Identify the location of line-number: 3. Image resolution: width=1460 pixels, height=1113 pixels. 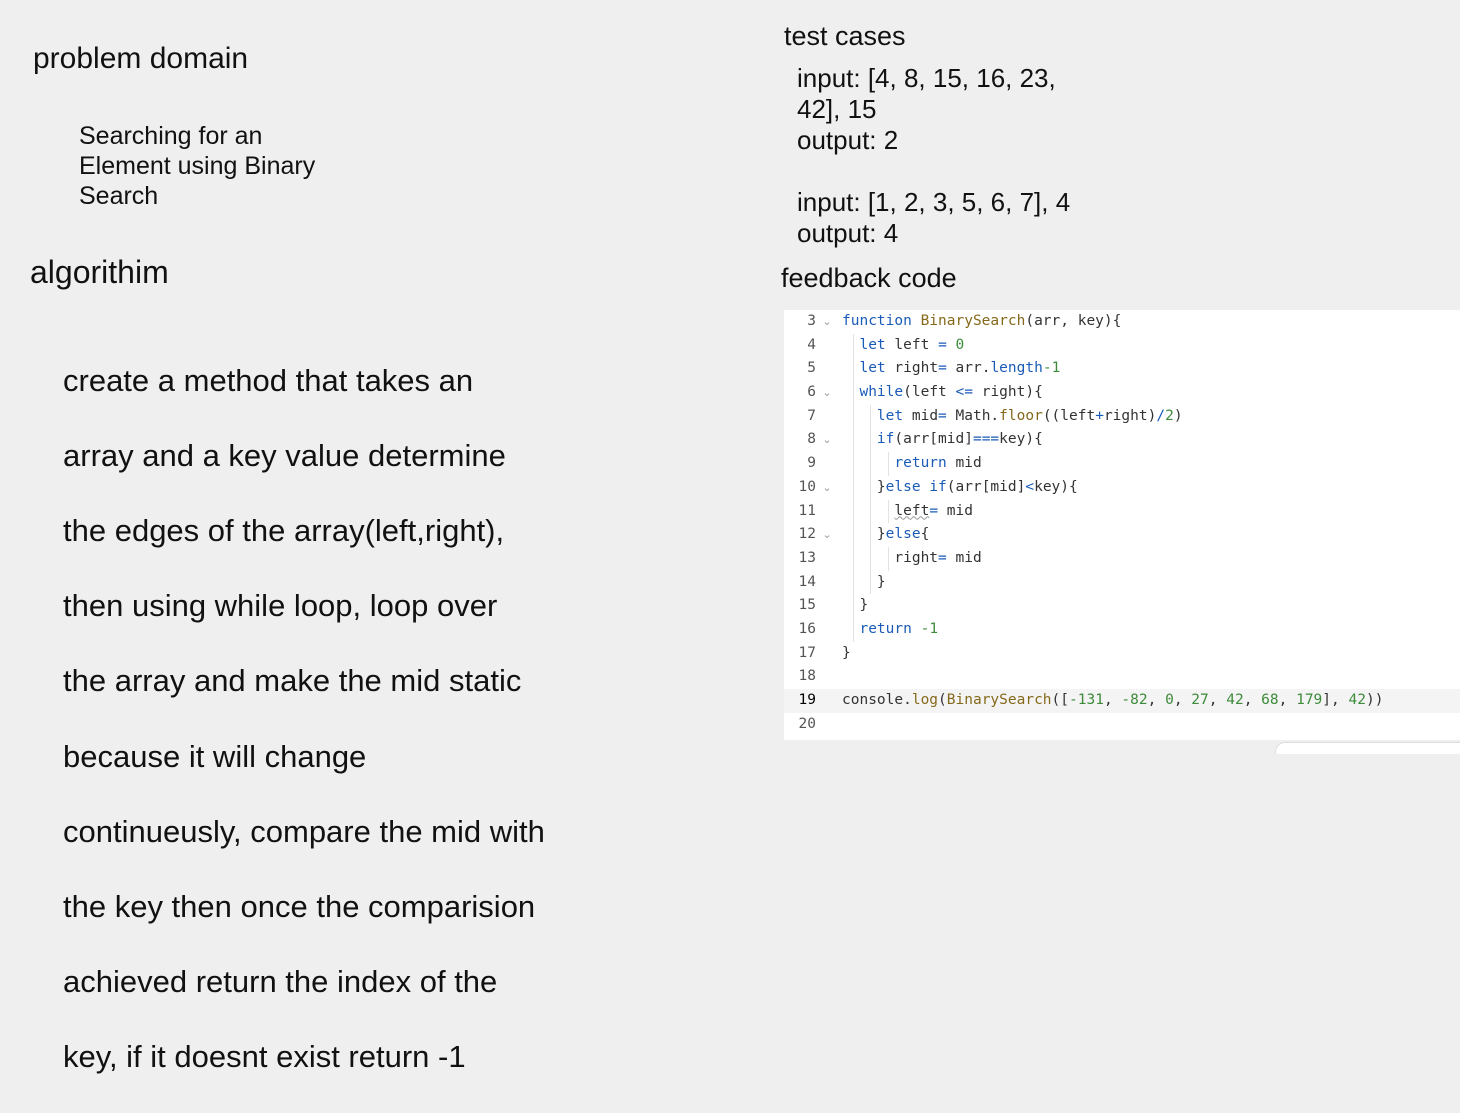
(811, 321).